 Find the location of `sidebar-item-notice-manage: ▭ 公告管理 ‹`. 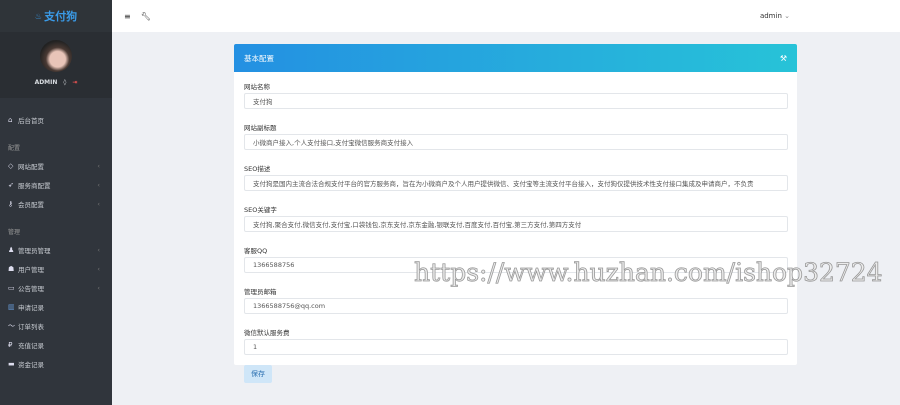

sidebar-item-notice-manage: ▭ 公告管理 ‹ is located at coordinates (56, 287).